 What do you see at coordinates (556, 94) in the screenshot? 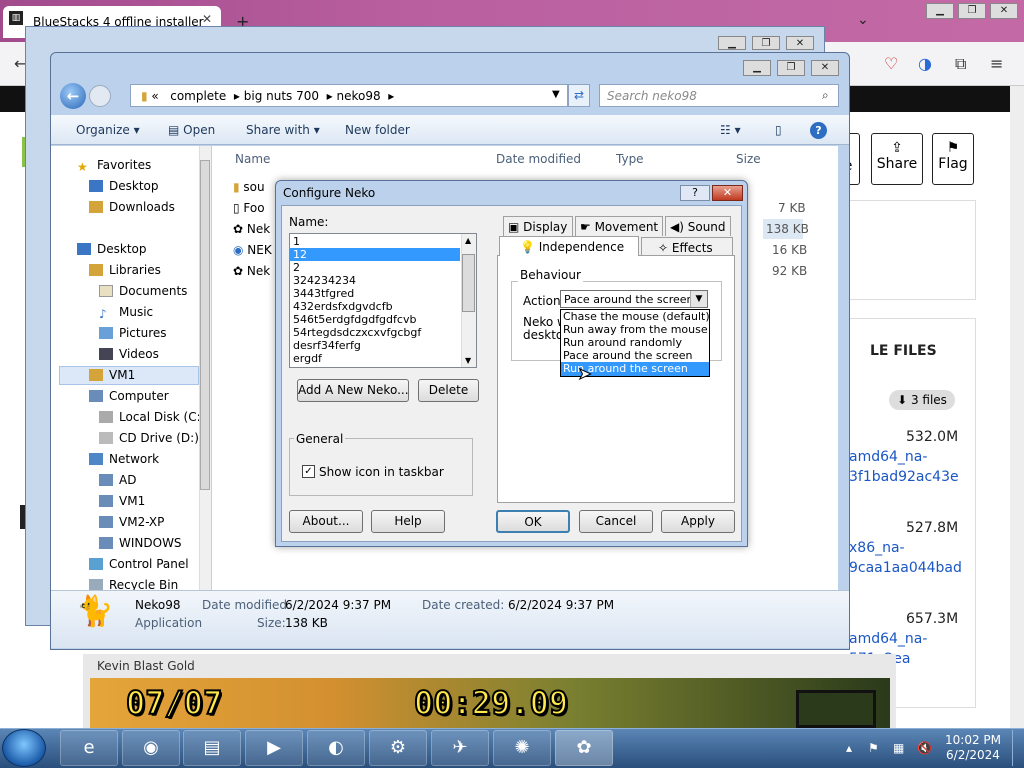
I see `address-dropdown-icon: ▼` at bounding box center [556, 94].